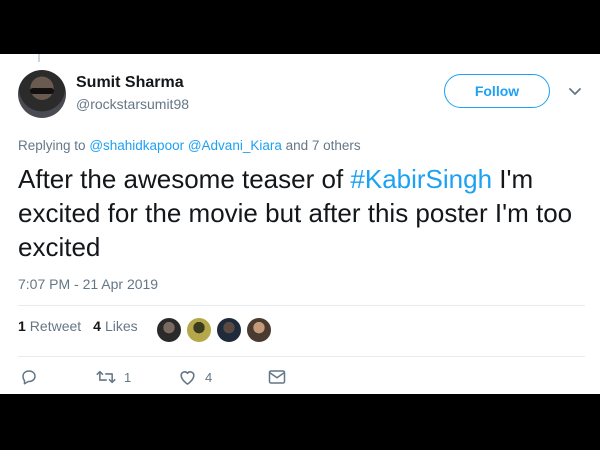 Image resolution: width=600 pixels, height=450 pixels. What do you see at coordinates (132, 104) in the screenshot?
I see `author-handle: @rockstarsumit98` at bounding box center [132, 104].